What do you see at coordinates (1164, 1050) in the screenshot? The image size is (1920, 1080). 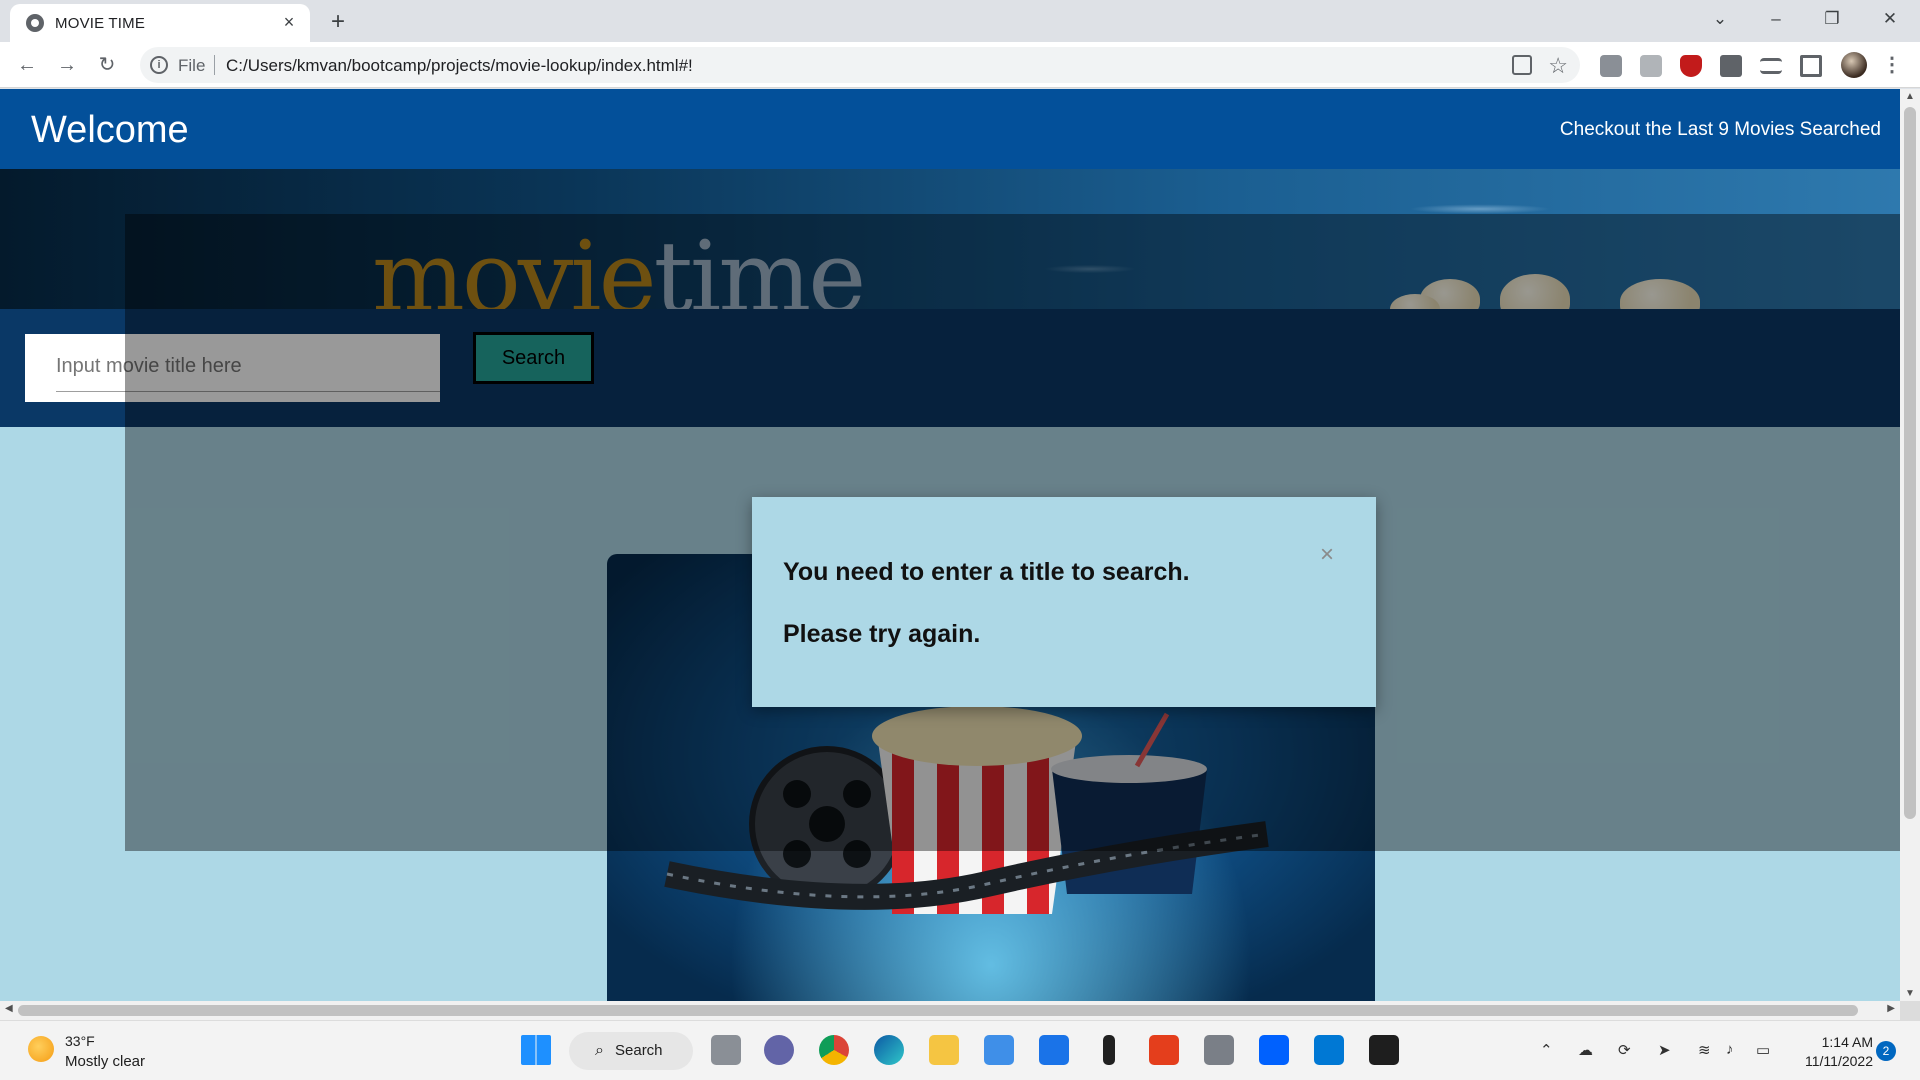 I see `office-icon` at bounding box center [1164, 1050].